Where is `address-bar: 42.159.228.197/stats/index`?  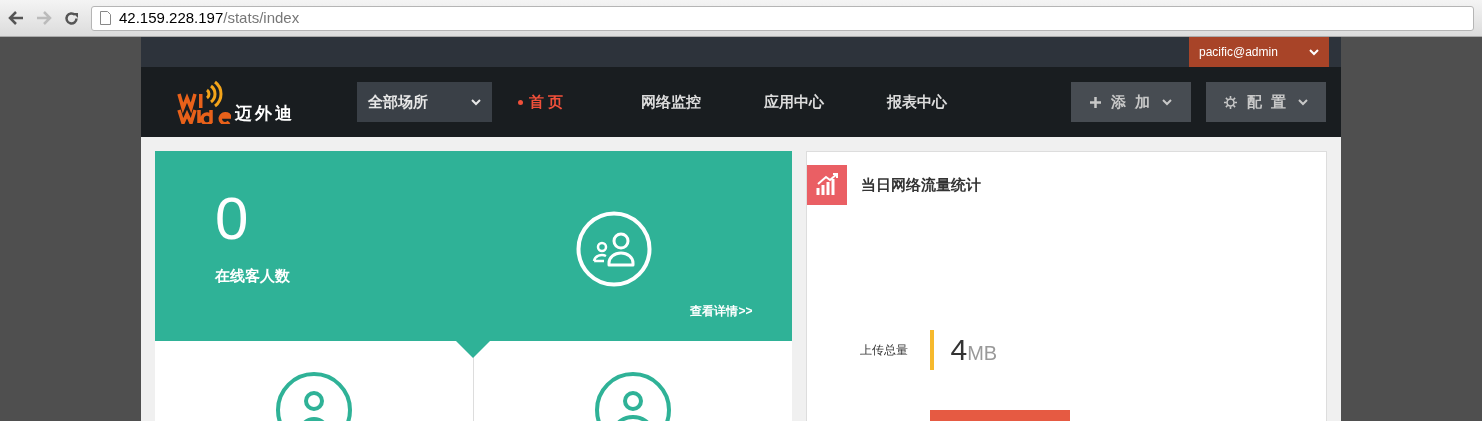 address-bar: 42.159.228.197/stats/index is located at coordinates (782, 18).